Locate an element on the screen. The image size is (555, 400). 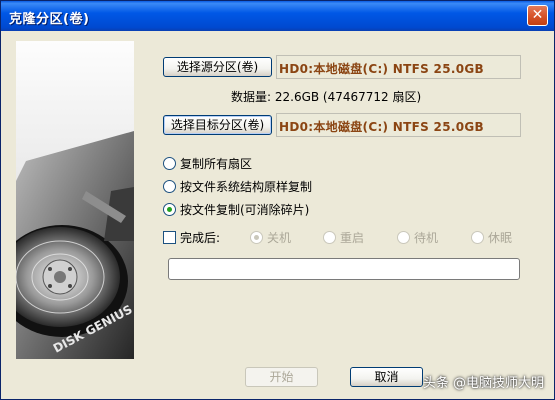
hard-disk-illustration: DISK GENIUS is located at coordinates (75, 245).